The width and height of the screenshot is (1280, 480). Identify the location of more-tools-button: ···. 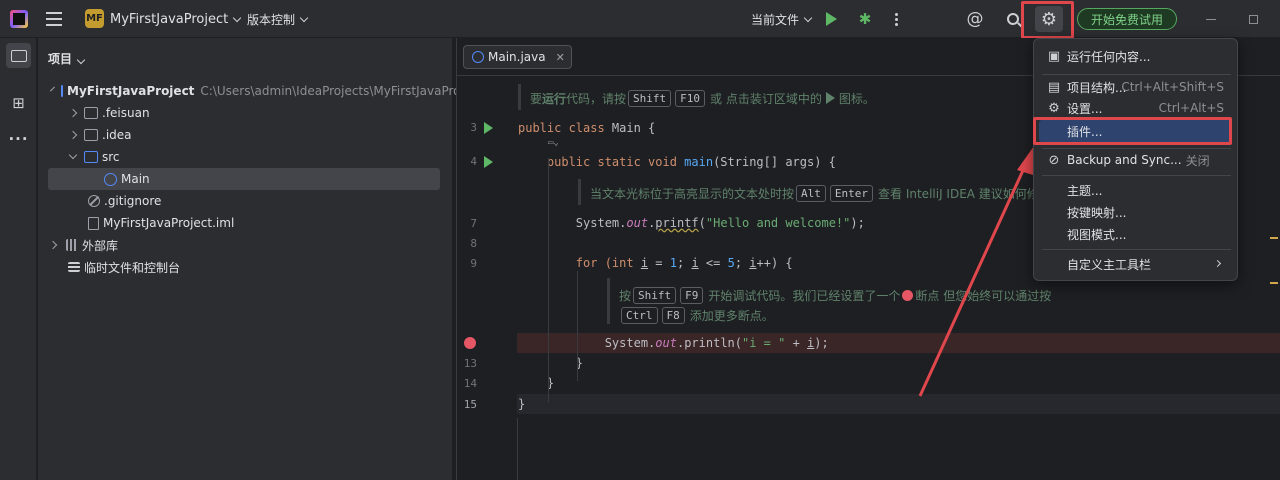
(18, 138).